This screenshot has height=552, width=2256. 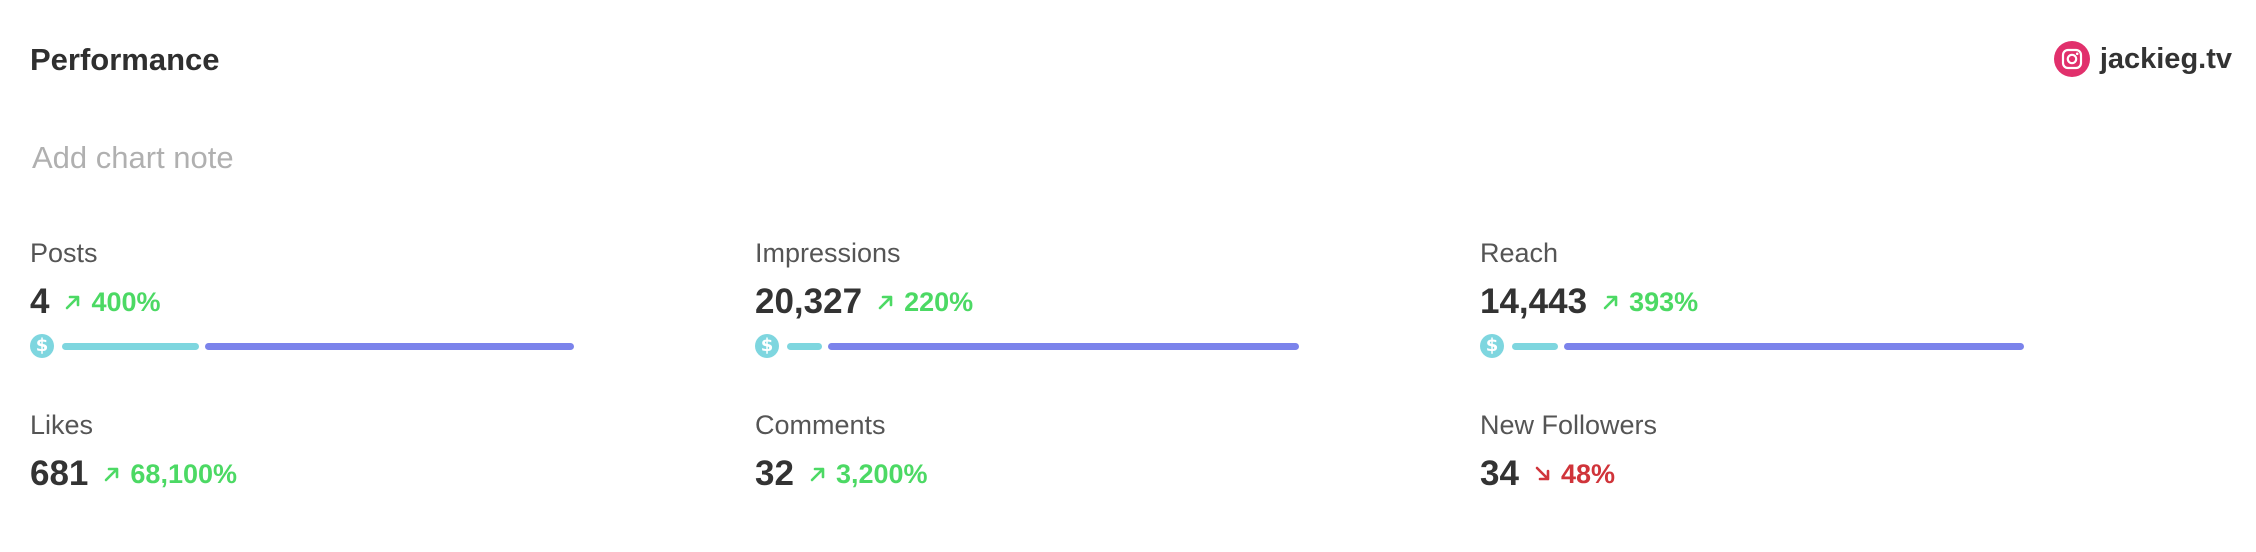 I want to click on metric-label: Impressions, so click(x=828, y=253).